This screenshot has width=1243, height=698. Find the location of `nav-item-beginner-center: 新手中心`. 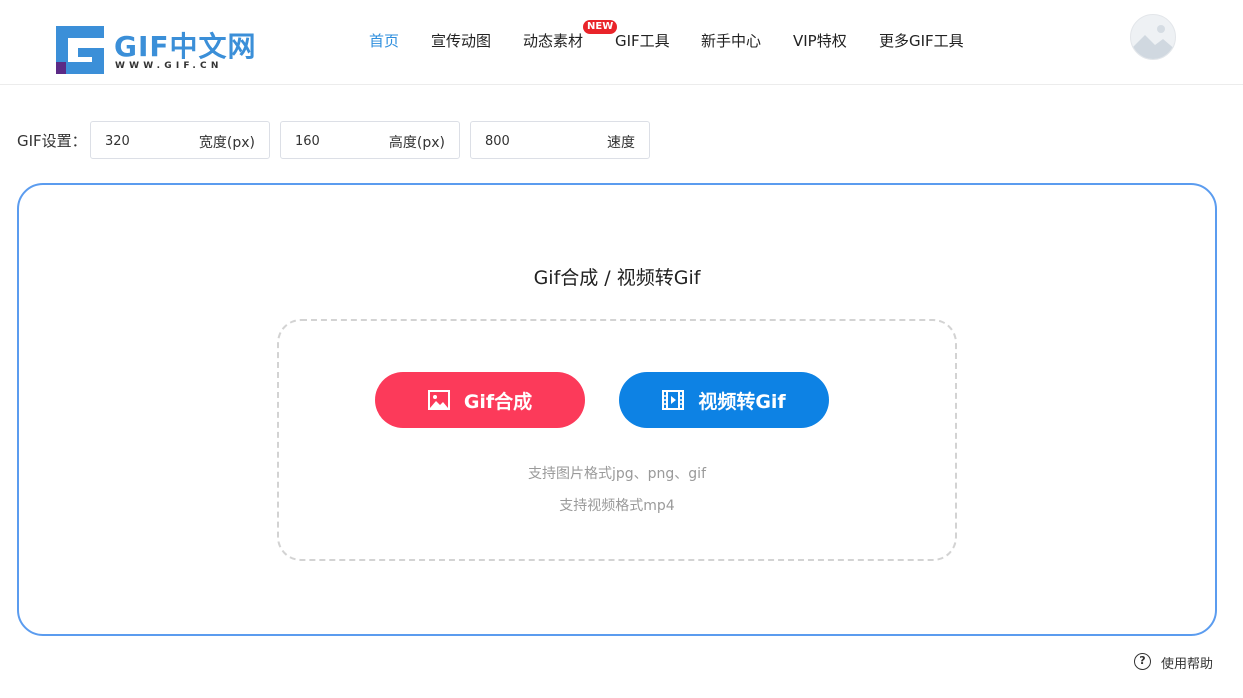

nav-item-beginner-center: 新手中心 is located at coordinates (731, 40).